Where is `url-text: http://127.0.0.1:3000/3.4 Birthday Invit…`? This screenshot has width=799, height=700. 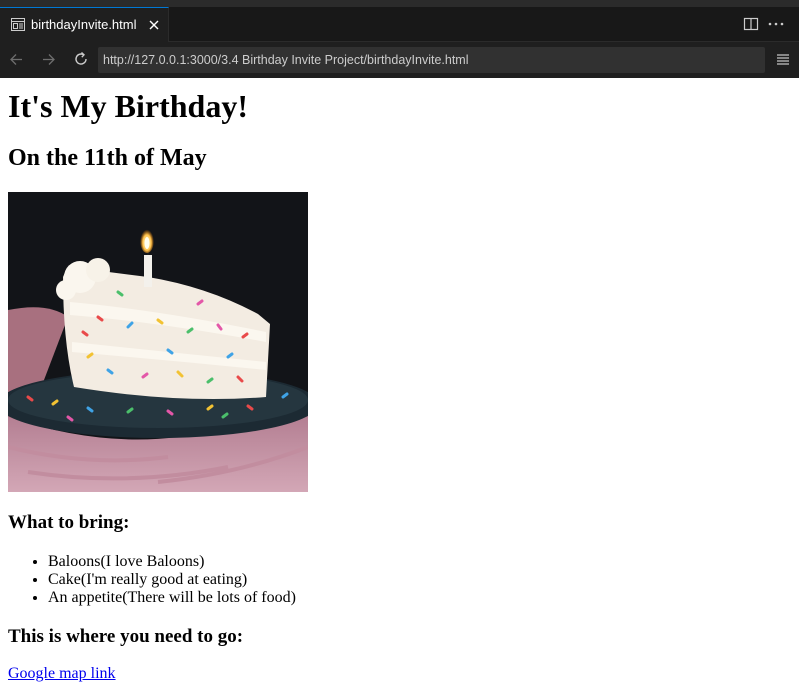
url-text: http://127.0.0.1:3000/3.4 Birthday Invit… is located at coordinates (286, 60).